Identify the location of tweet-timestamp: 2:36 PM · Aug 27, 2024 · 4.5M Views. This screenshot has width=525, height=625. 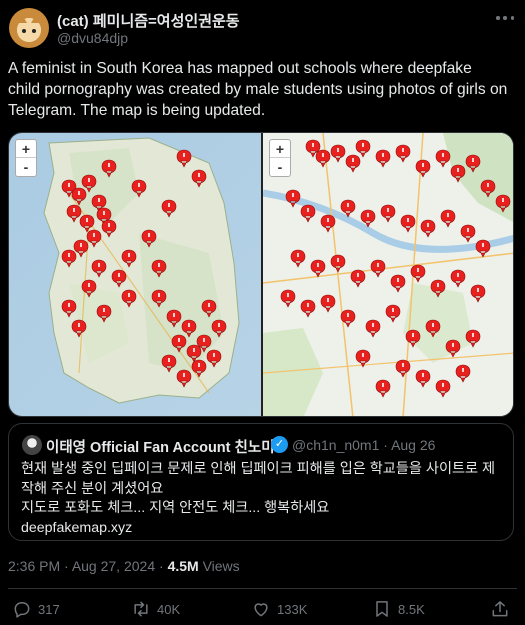
(124, 566).